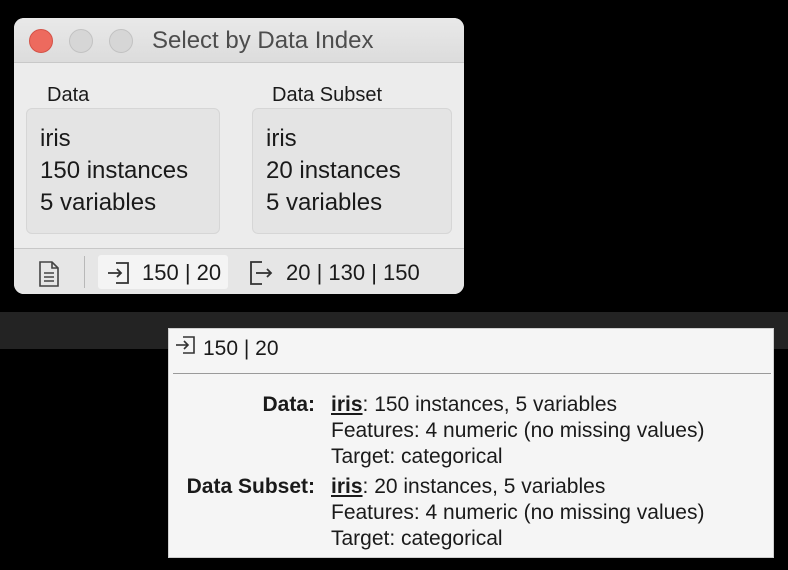 This screenshot has height=570, width=788. I want to click on tooltip-subset-name: iris, so click(347, 486).